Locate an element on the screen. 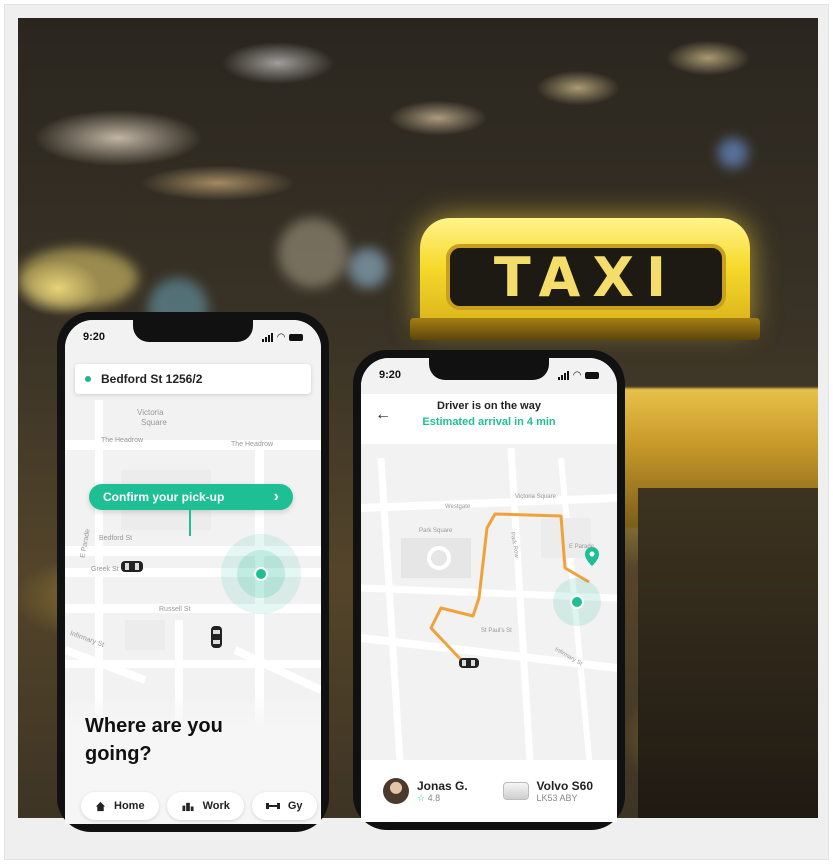 Image resolution: width=833 pixels, height=864 pixels. driver-rating: 4.8 is located at coordinates (434, 797).